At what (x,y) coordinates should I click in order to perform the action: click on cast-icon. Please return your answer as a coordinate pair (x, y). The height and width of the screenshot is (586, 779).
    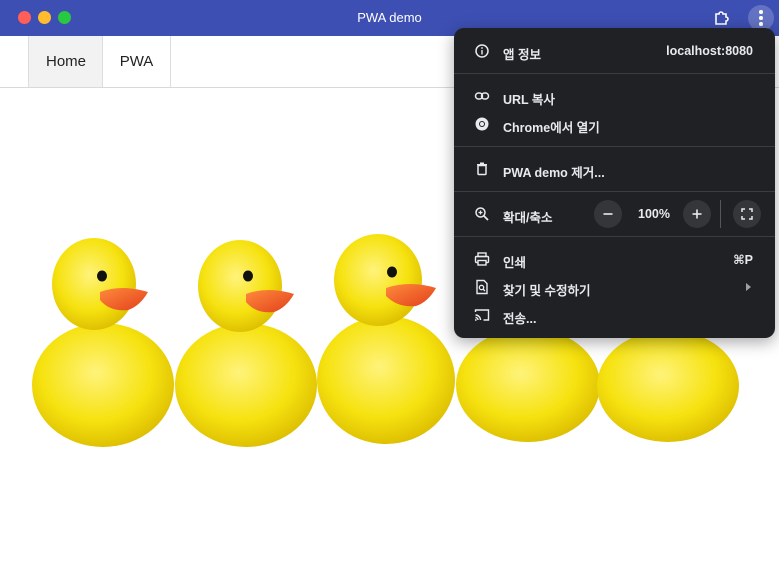
    Looking at the image, I should click on (482, 315).